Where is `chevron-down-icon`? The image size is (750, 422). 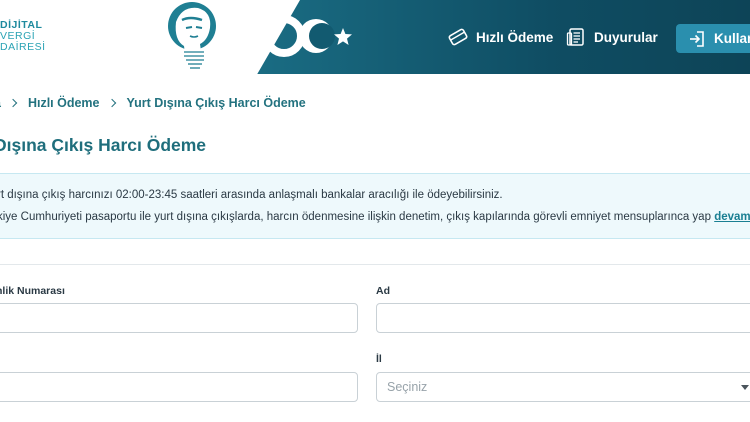 chevron-down-icon is located at coordinates (745, 387).